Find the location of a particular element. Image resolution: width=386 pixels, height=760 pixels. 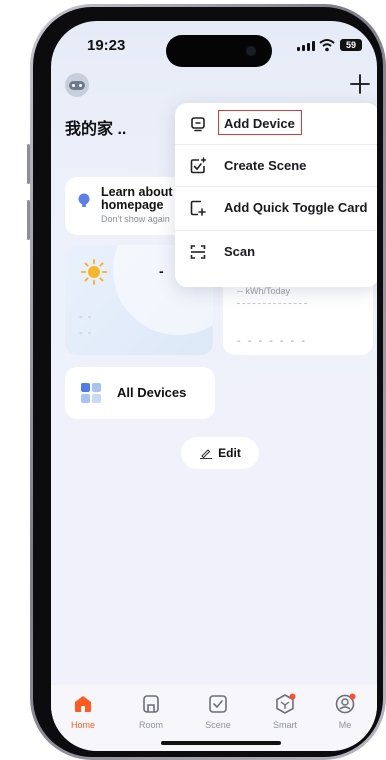

home-selector: 我的家 .. is located at coordinates (95, 127).